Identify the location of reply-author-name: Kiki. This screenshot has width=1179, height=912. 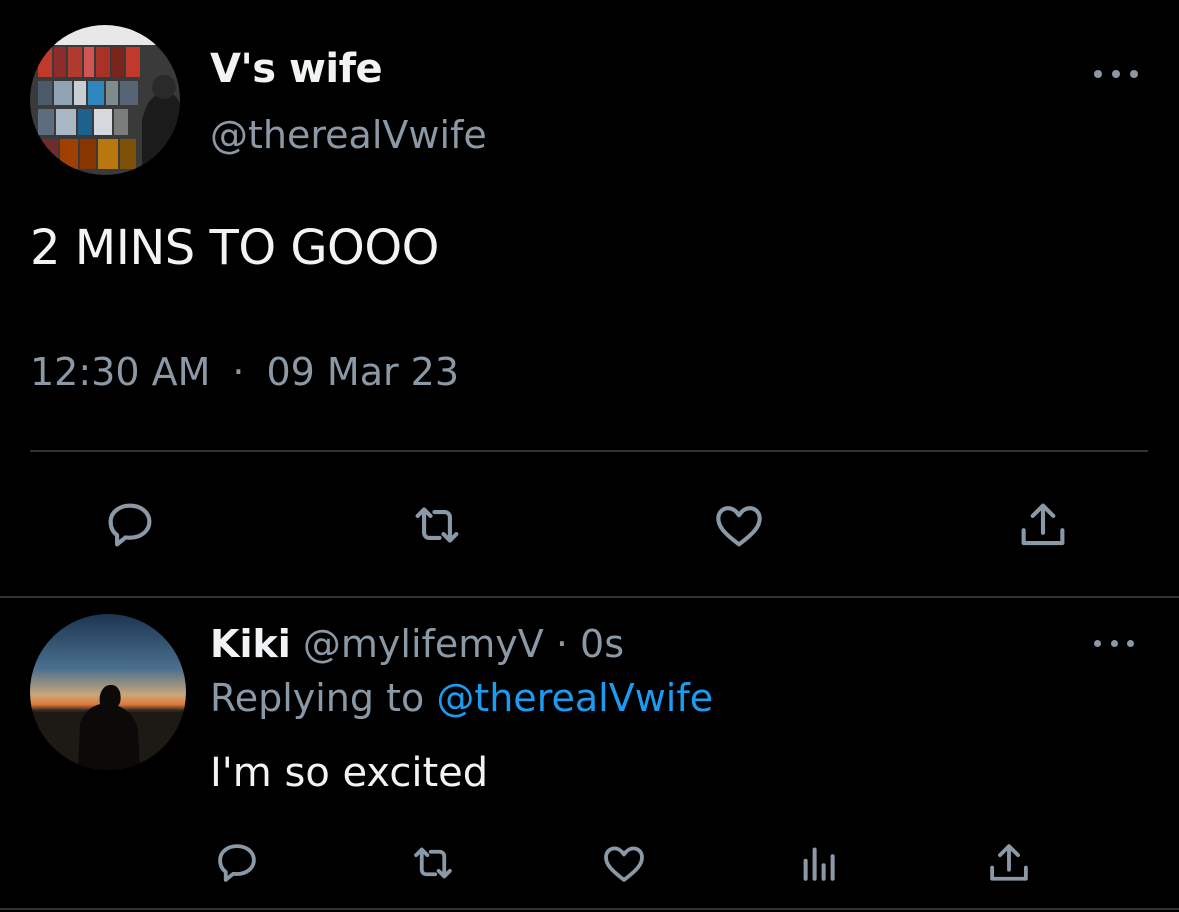
(250, 644).